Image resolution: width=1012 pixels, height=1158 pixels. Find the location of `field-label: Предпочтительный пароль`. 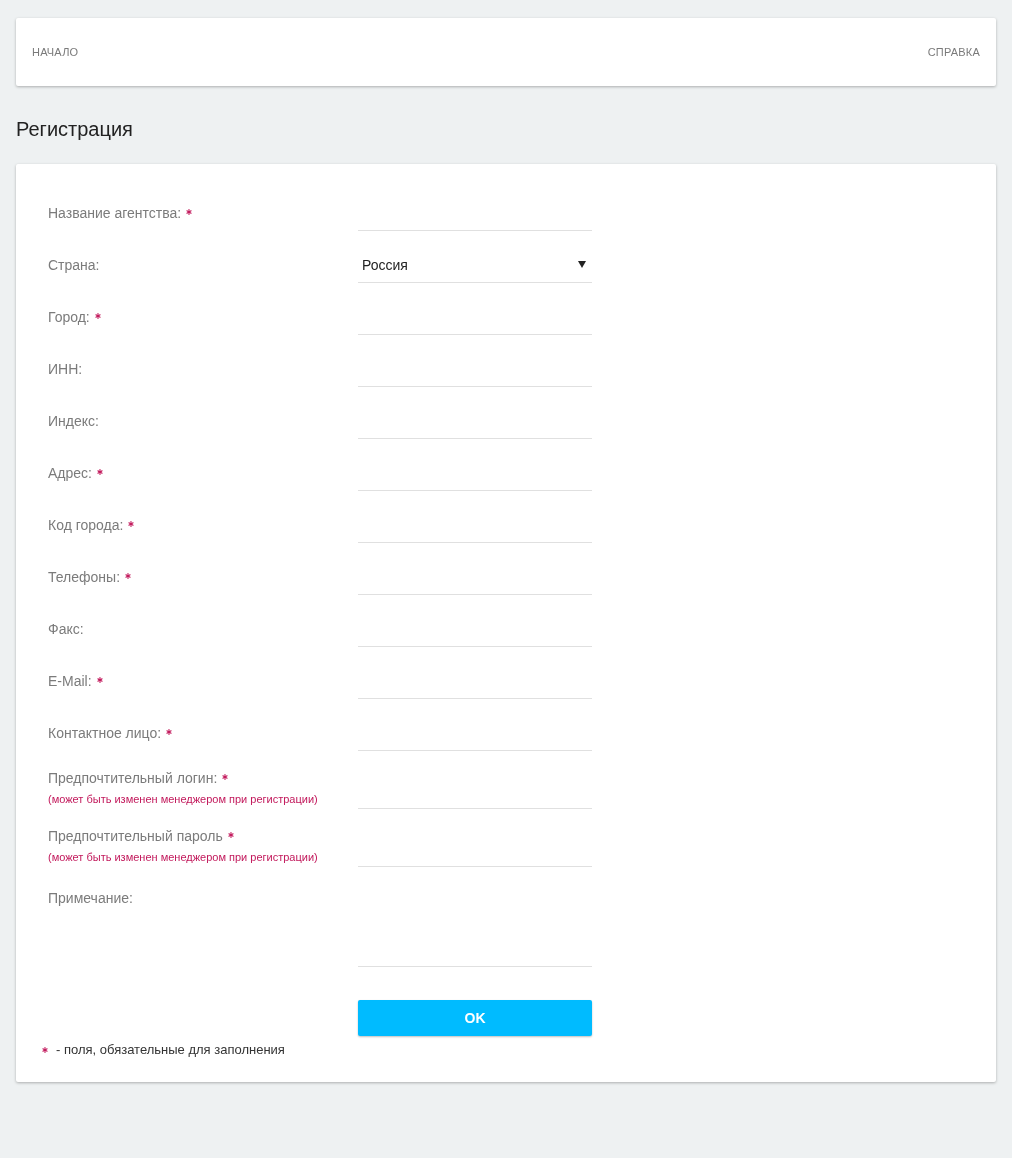

field-label: Предпочтительный пароль is located at coordinates (135, 836).